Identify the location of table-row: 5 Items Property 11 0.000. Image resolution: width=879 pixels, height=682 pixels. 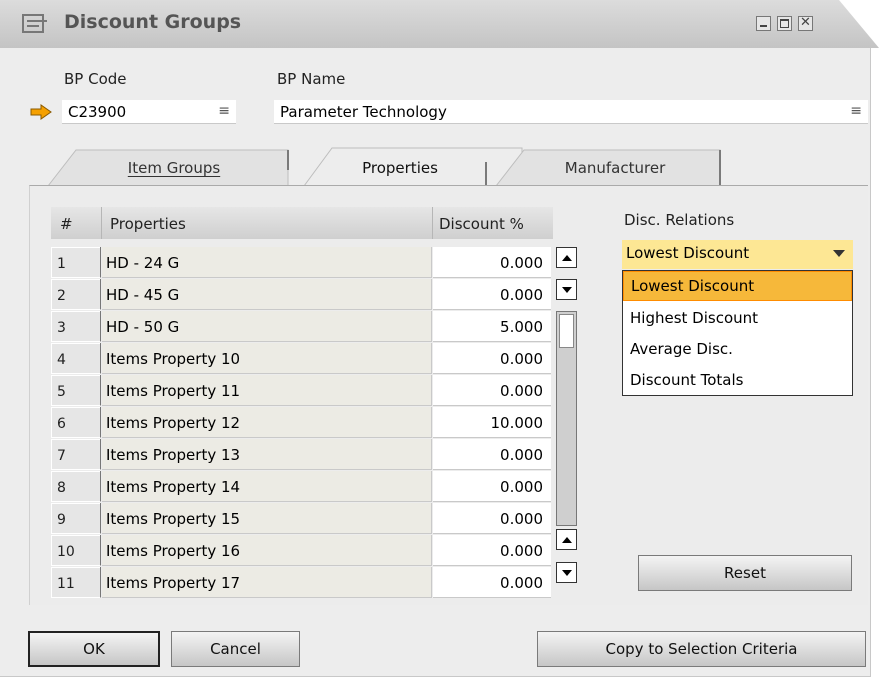
(302, 391).